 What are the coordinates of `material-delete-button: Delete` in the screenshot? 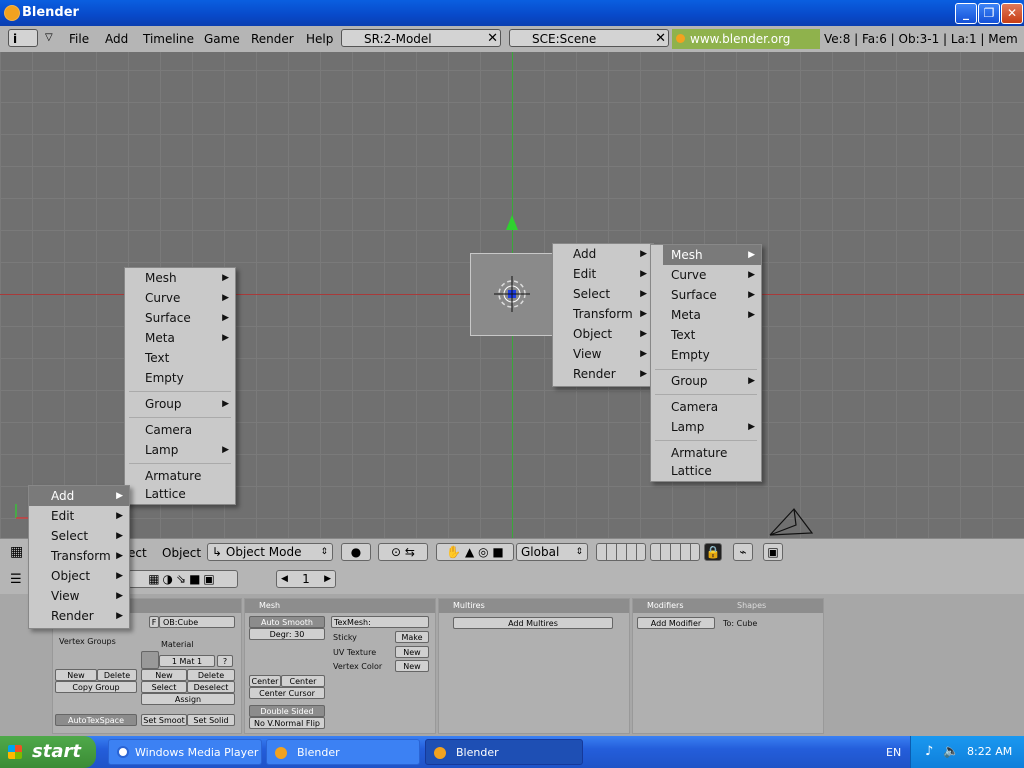 It's located at (211, 675).